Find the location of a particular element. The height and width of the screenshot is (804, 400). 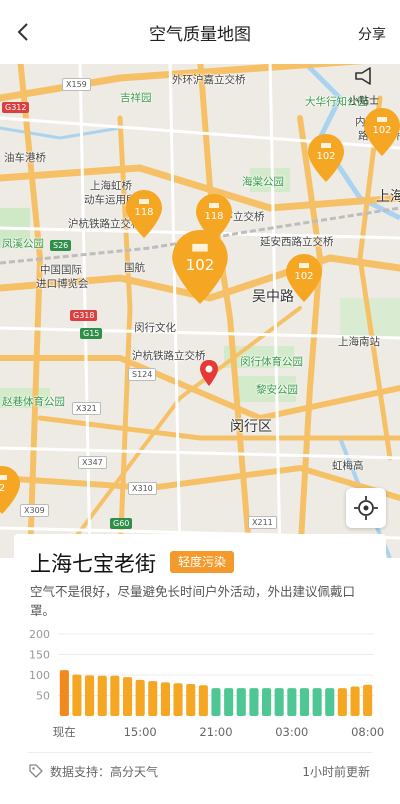

location-pin-icon is located at coordinates (209, 373).